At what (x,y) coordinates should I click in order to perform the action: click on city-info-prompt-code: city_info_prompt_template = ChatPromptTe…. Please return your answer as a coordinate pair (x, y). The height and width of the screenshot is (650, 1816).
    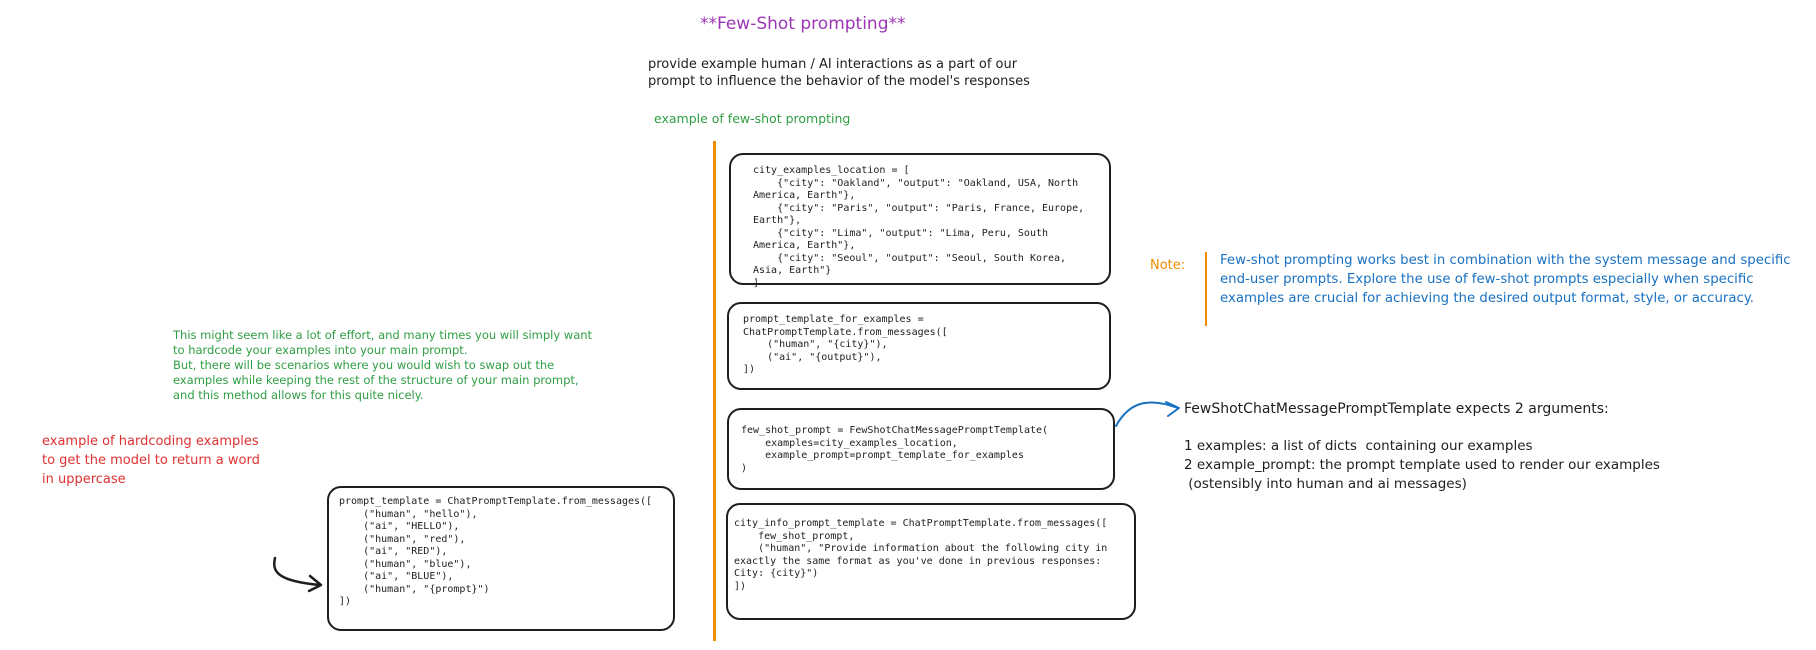
    Looking at the image, I should click on (921, 555).